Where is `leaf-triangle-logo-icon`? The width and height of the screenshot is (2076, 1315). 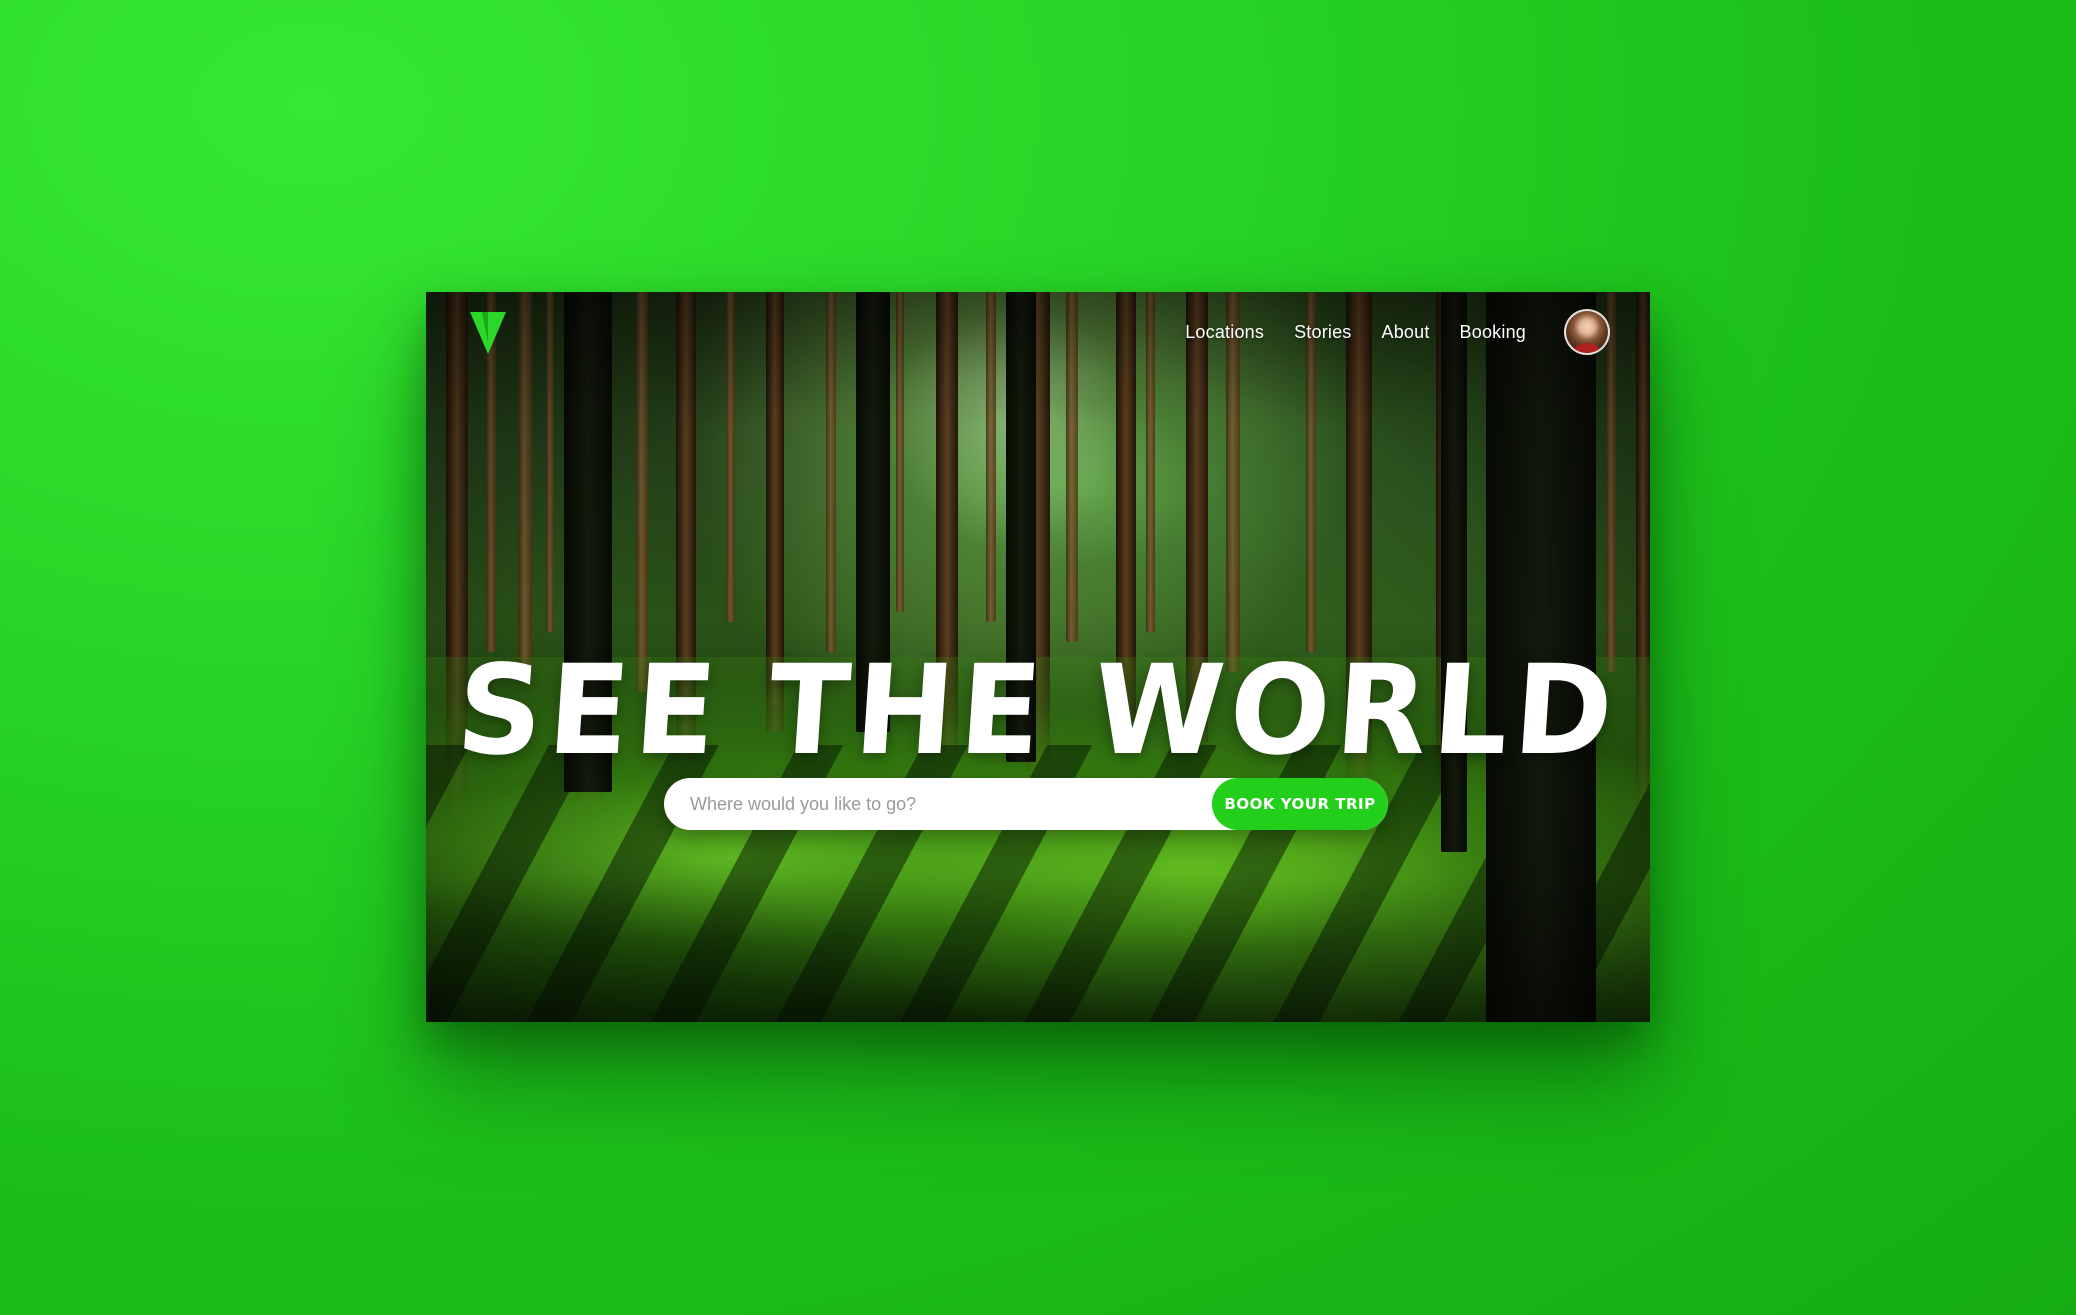 leaf-triangle-logo-icon is located at coordinates (488, 333).